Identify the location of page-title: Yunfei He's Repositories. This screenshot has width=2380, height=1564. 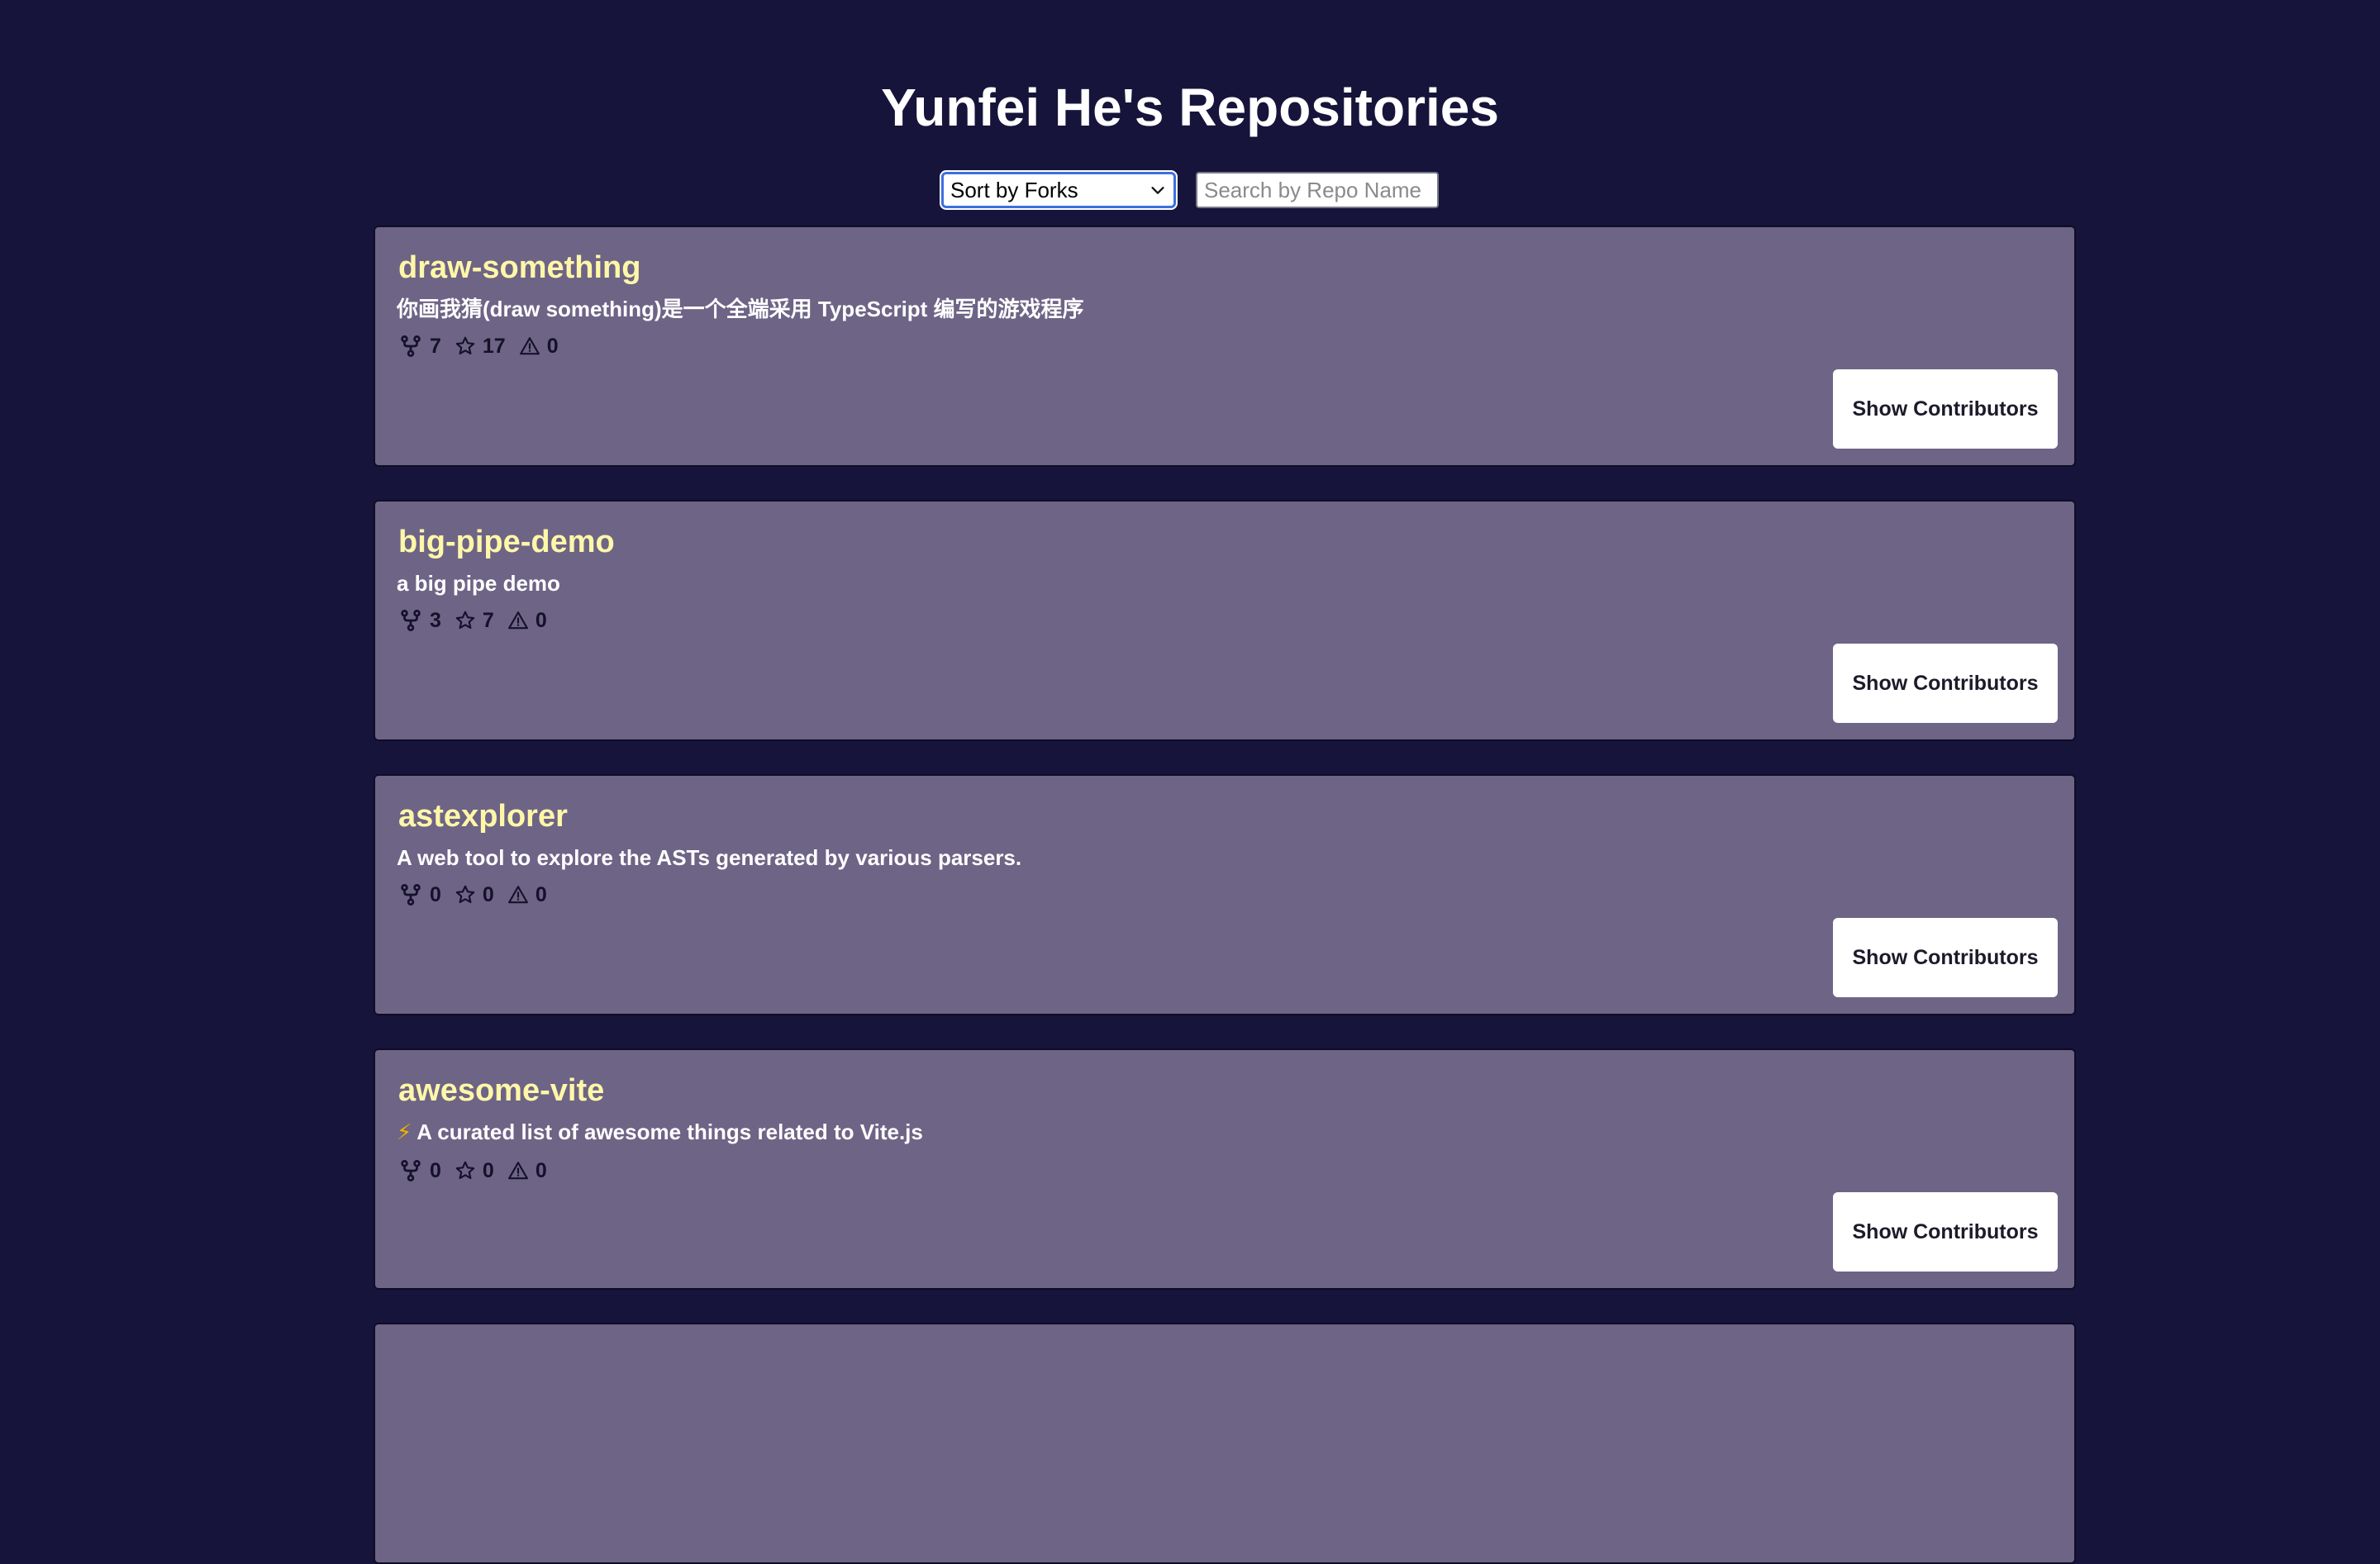
(1190, 107).